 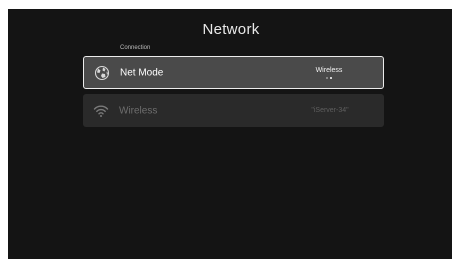 I want to click on wireless-network-name: "iServer-34", so click(x=330, y=110).